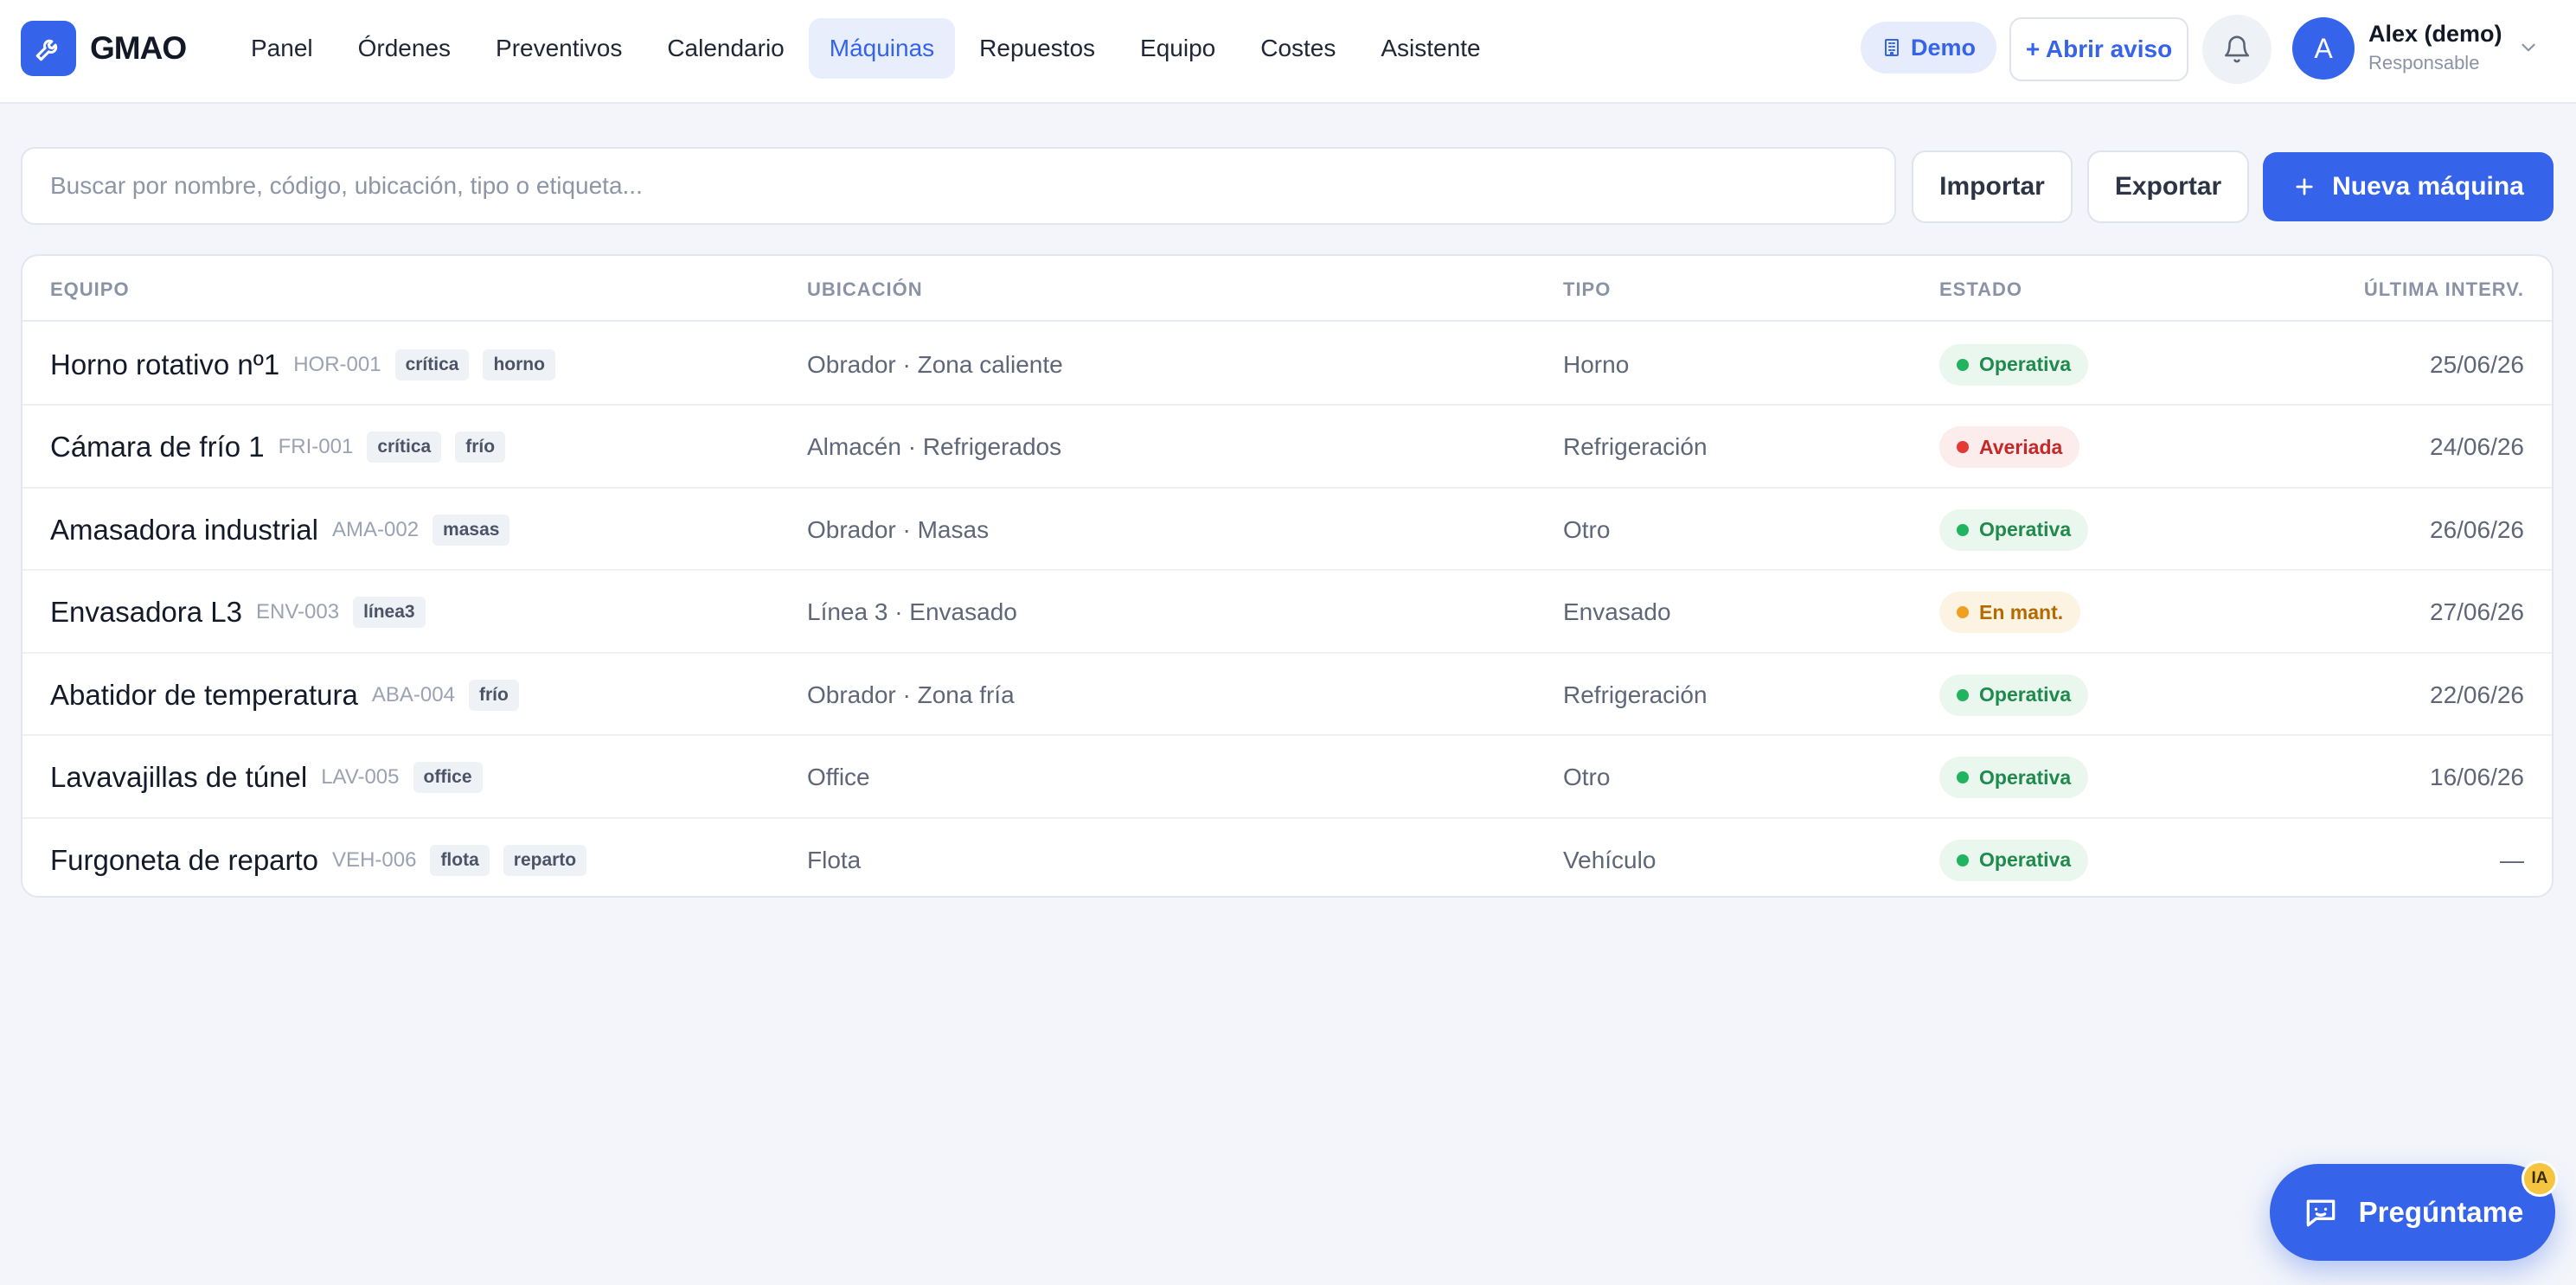 The image size is (2576, 1285). I want to click on equipment-cell: Abatidor de temperatura ABA-004 frío, so click(284, 695).